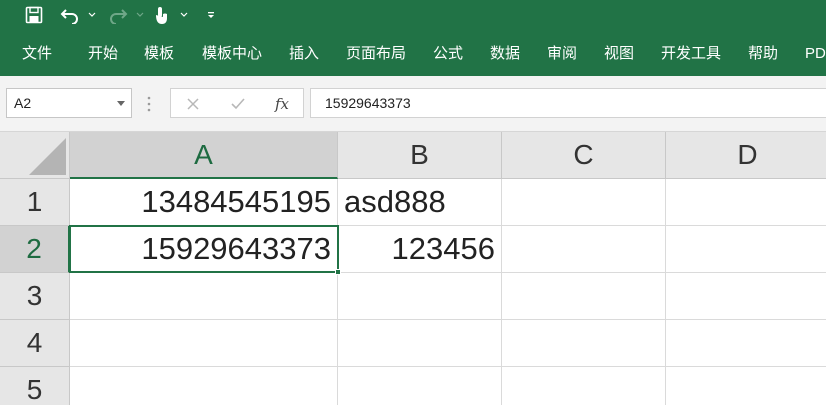 This screenshot has width=826, height=405. Describe the element at coordinates (204, 155) in the screenshot. I see `column-header-a: A` at that location.